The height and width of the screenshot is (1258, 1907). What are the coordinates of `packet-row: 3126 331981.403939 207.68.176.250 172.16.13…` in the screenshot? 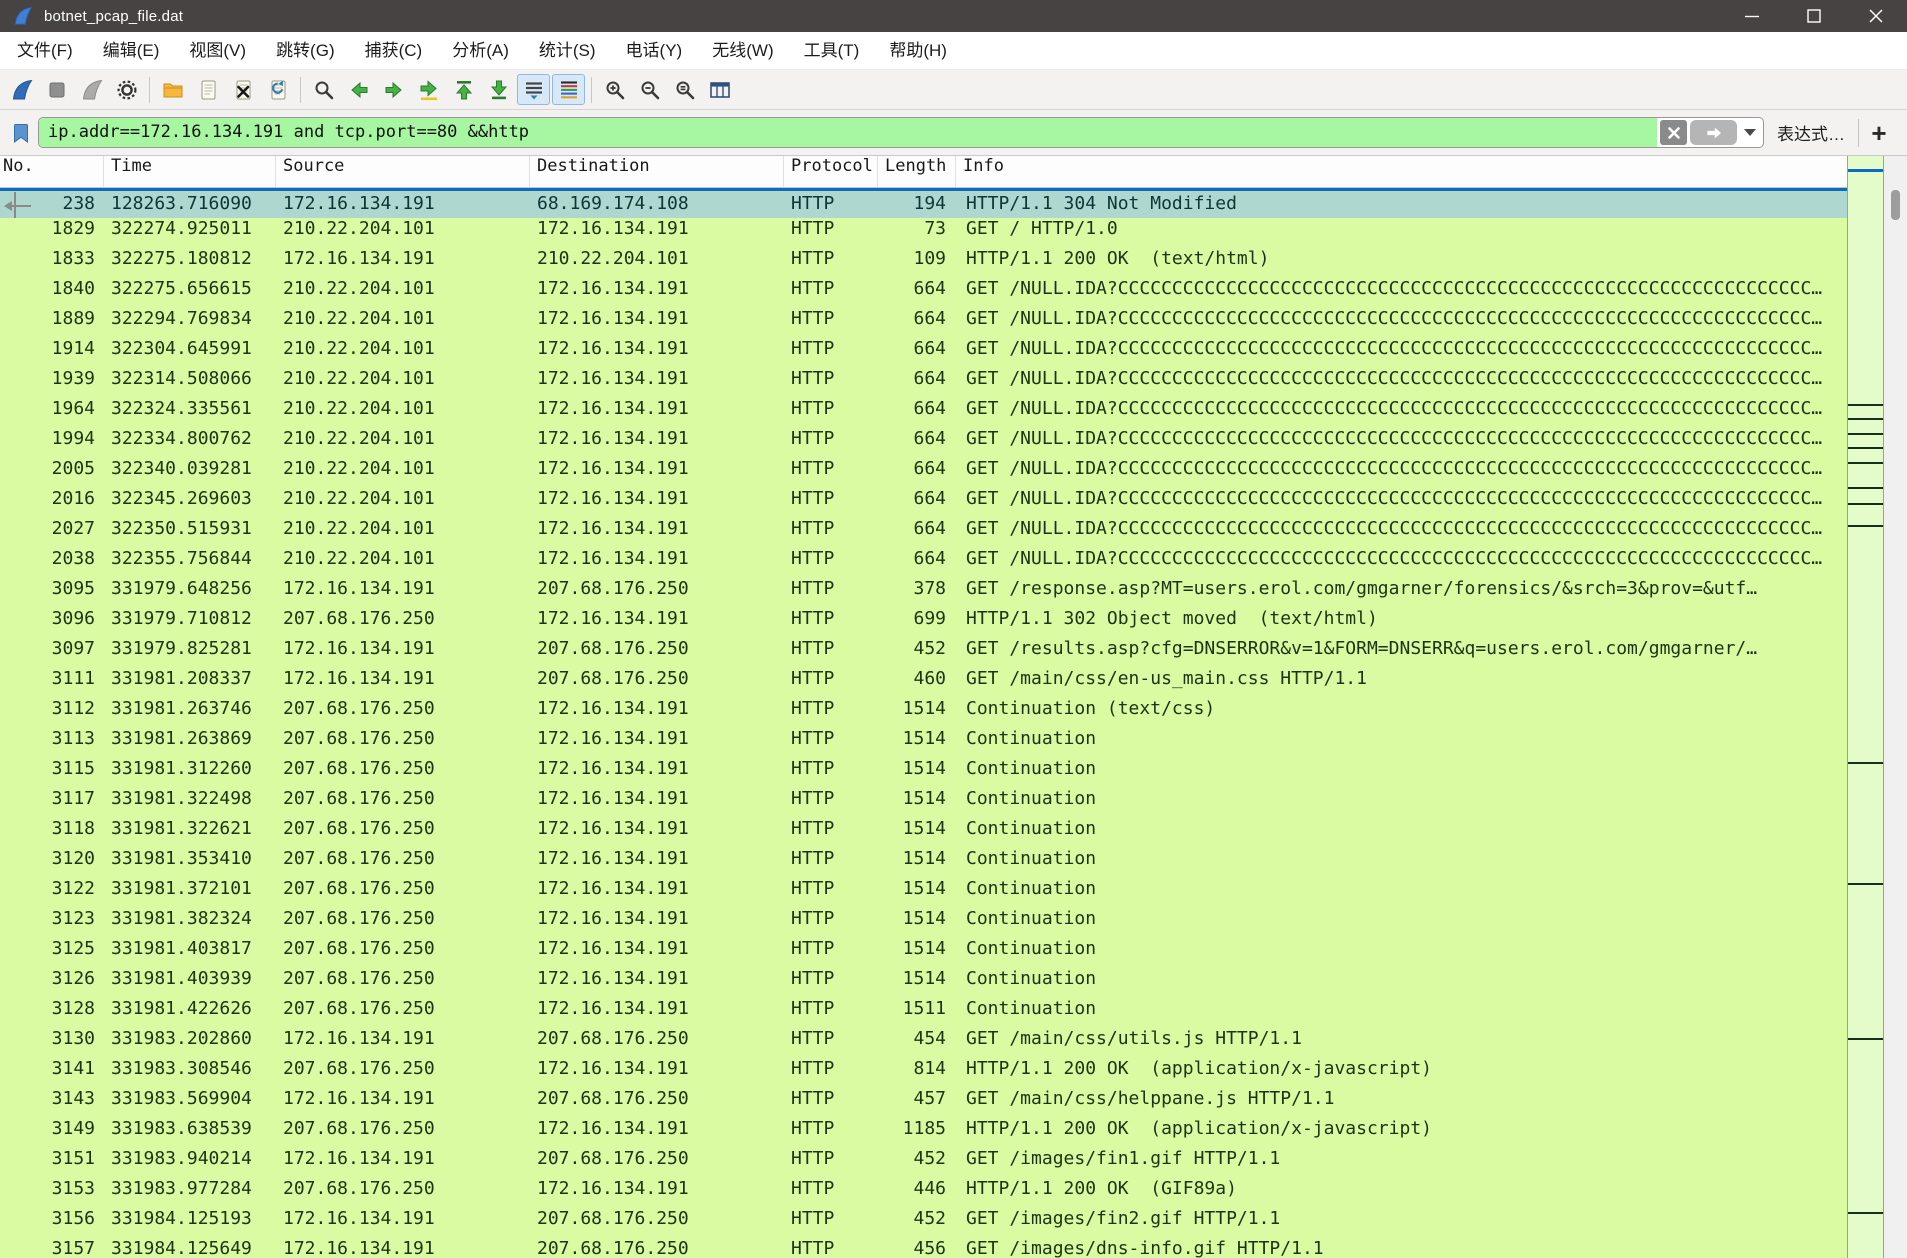 It's located at (923, 983).